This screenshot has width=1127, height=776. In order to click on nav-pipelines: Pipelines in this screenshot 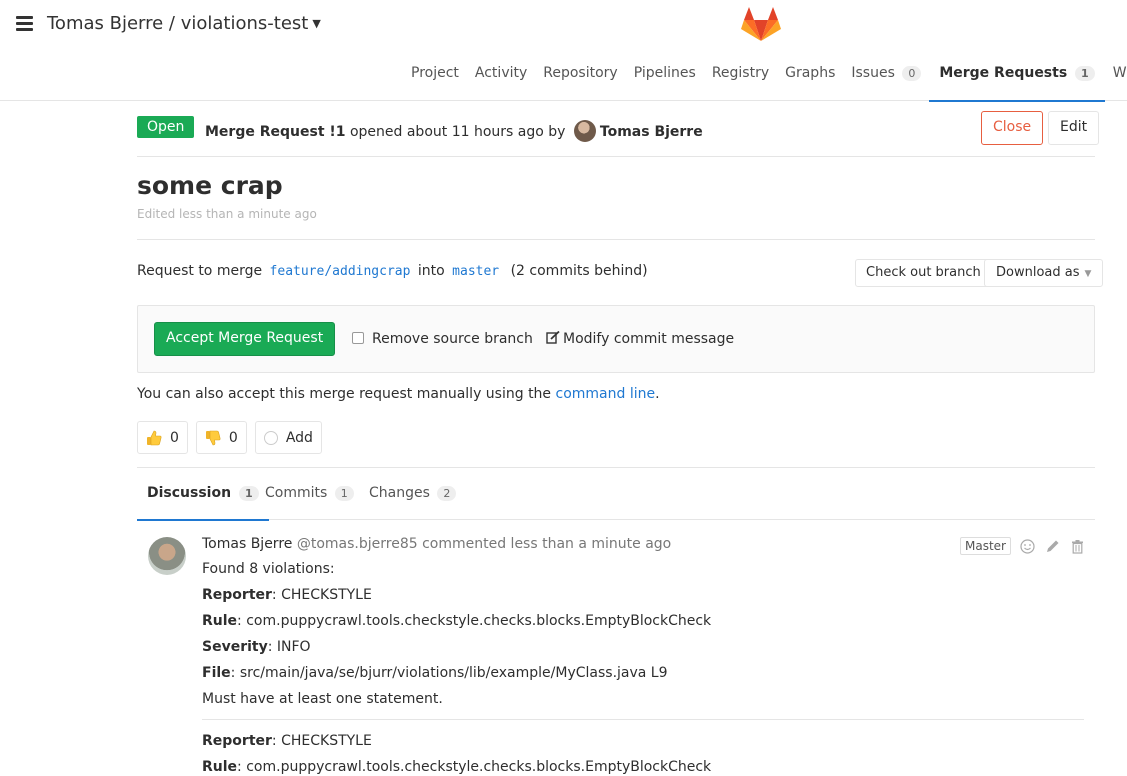, I will do `click(665, 78)`.